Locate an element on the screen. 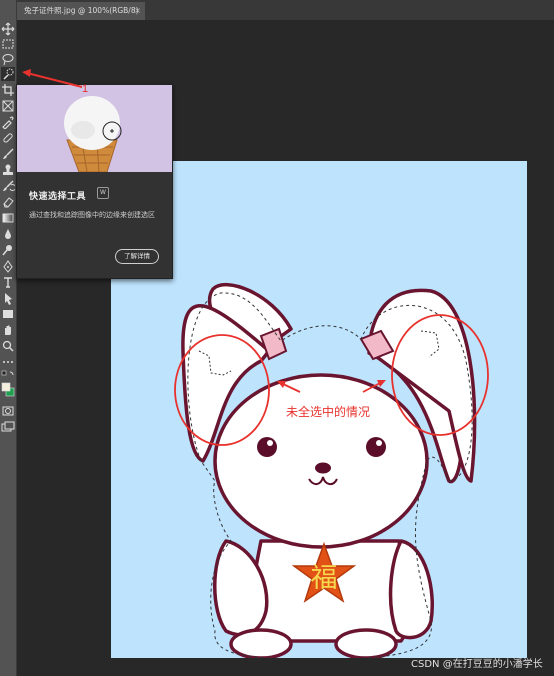 The height and width of the screenshot is (676, 554). annotation-note: 未全选中的情况 is located at coordinates (328, 411).